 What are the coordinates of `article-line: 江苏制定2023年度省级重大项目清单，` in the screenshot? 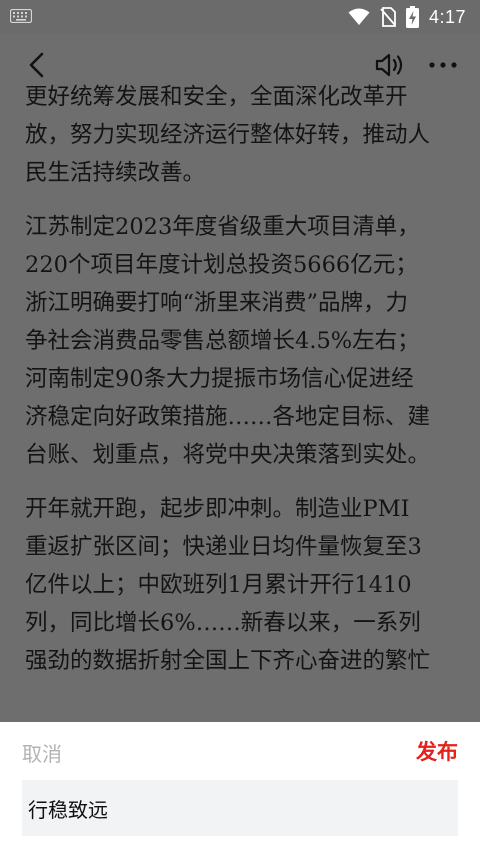 It's located at (222, 227).